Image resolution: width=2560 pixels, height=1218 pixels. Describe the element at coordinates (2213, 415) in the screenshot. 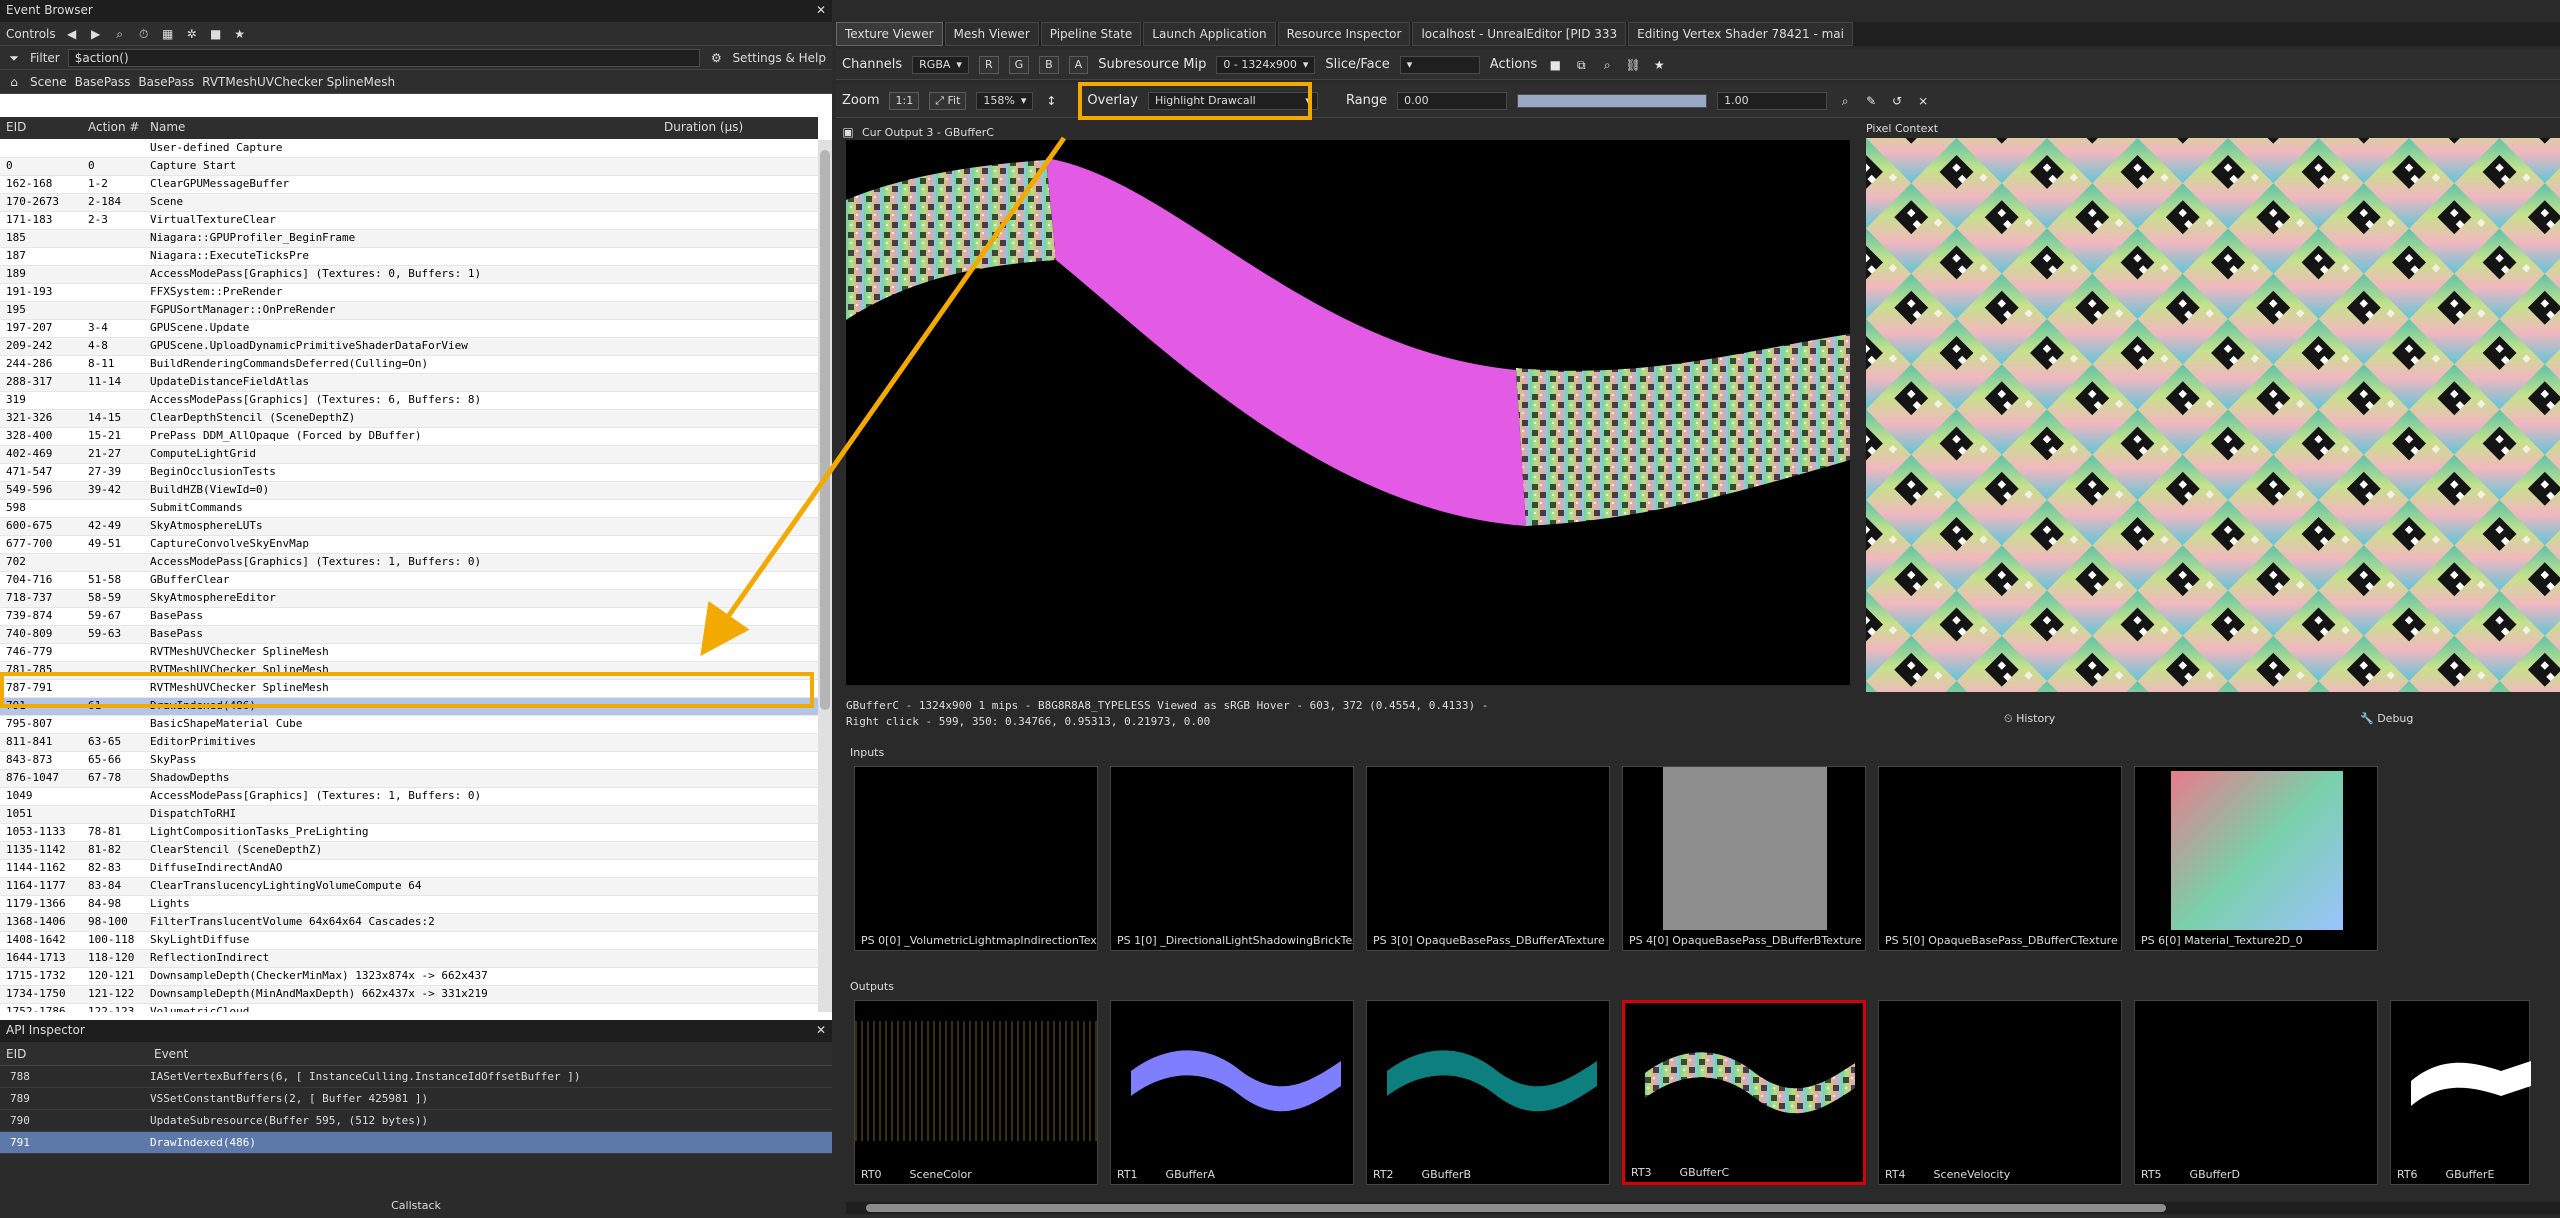

I see `pixel-context` at that location.